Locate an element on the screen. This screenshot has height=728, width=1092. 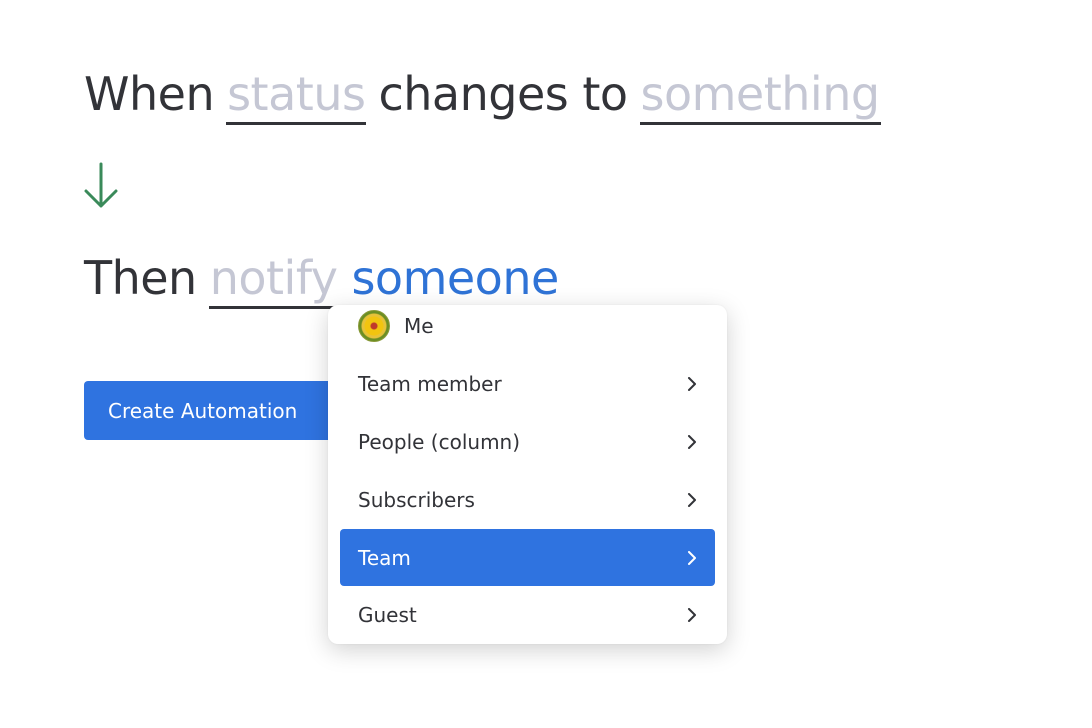
status-field-selector: status is located at coordinates (296, 95).